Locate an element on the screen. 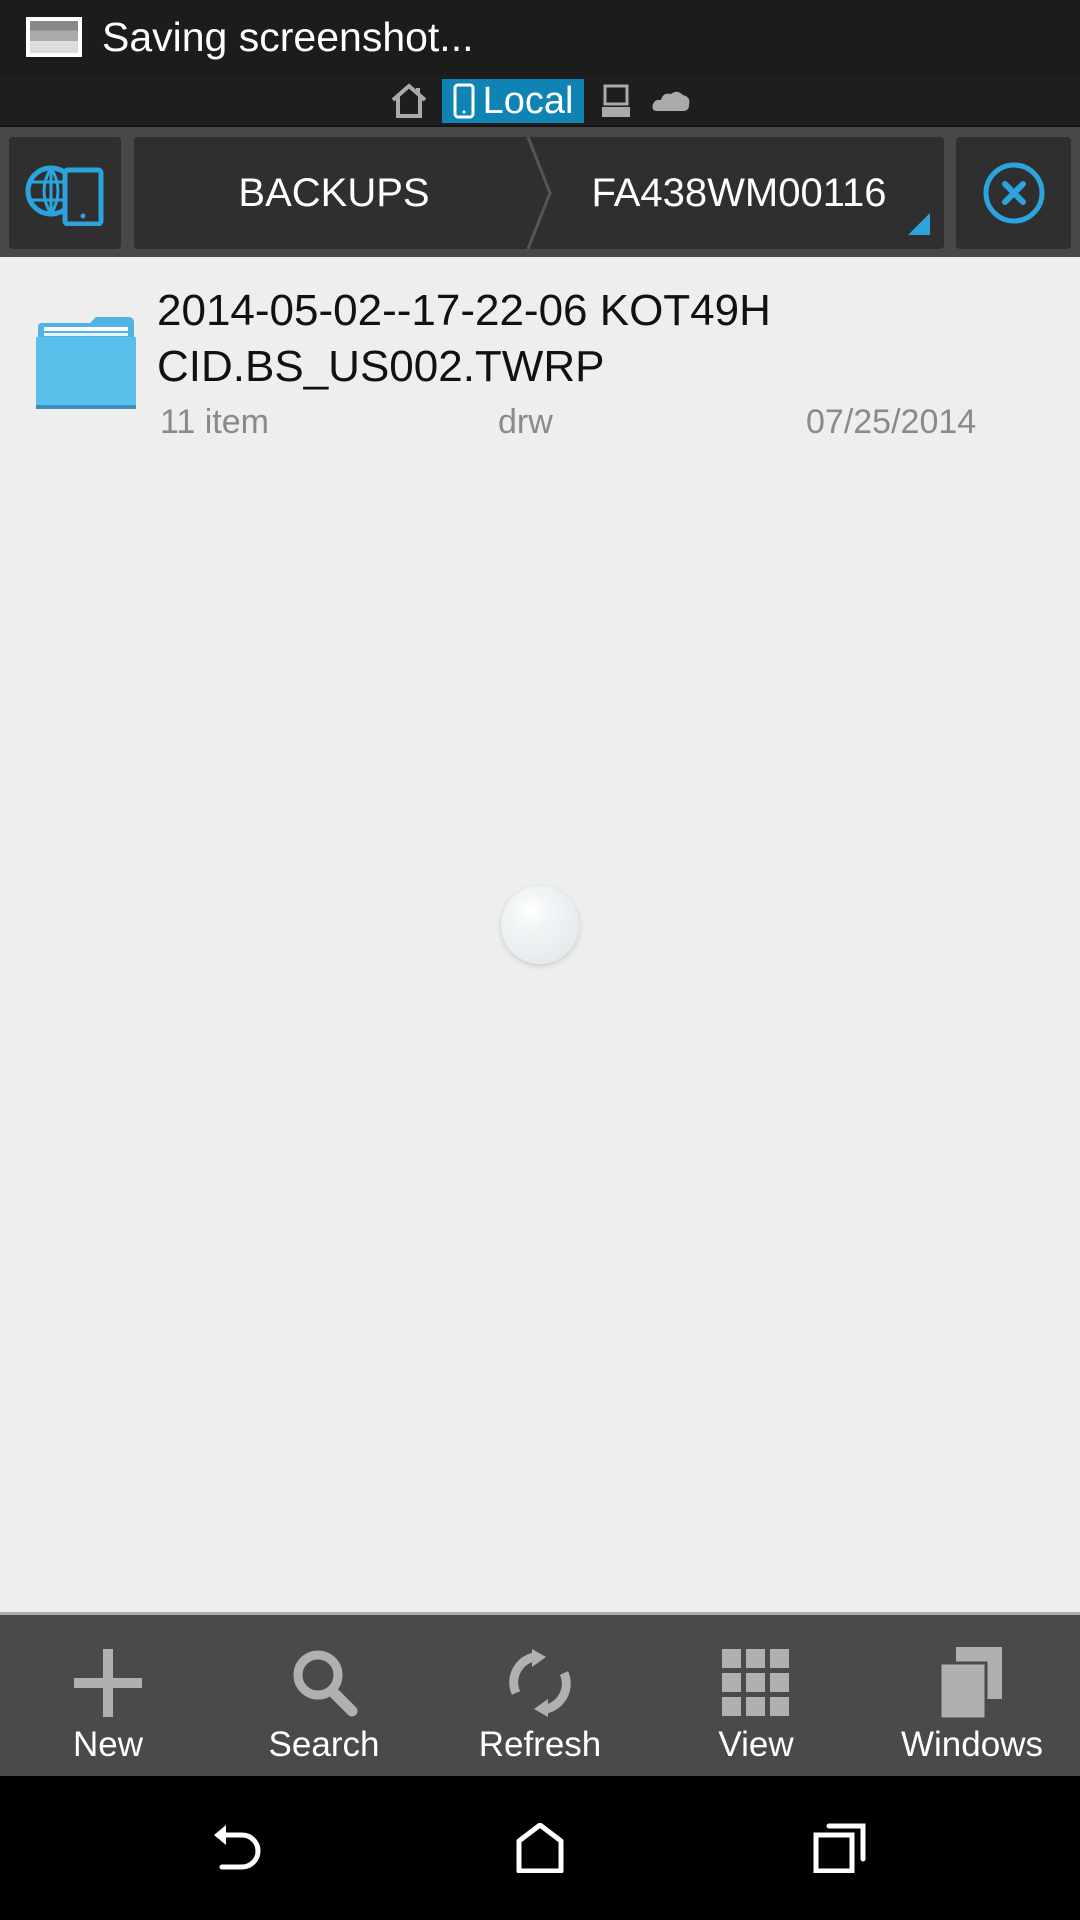 The image size is (1080, 1920). close-window-button is located at coordinates (1013, 193).